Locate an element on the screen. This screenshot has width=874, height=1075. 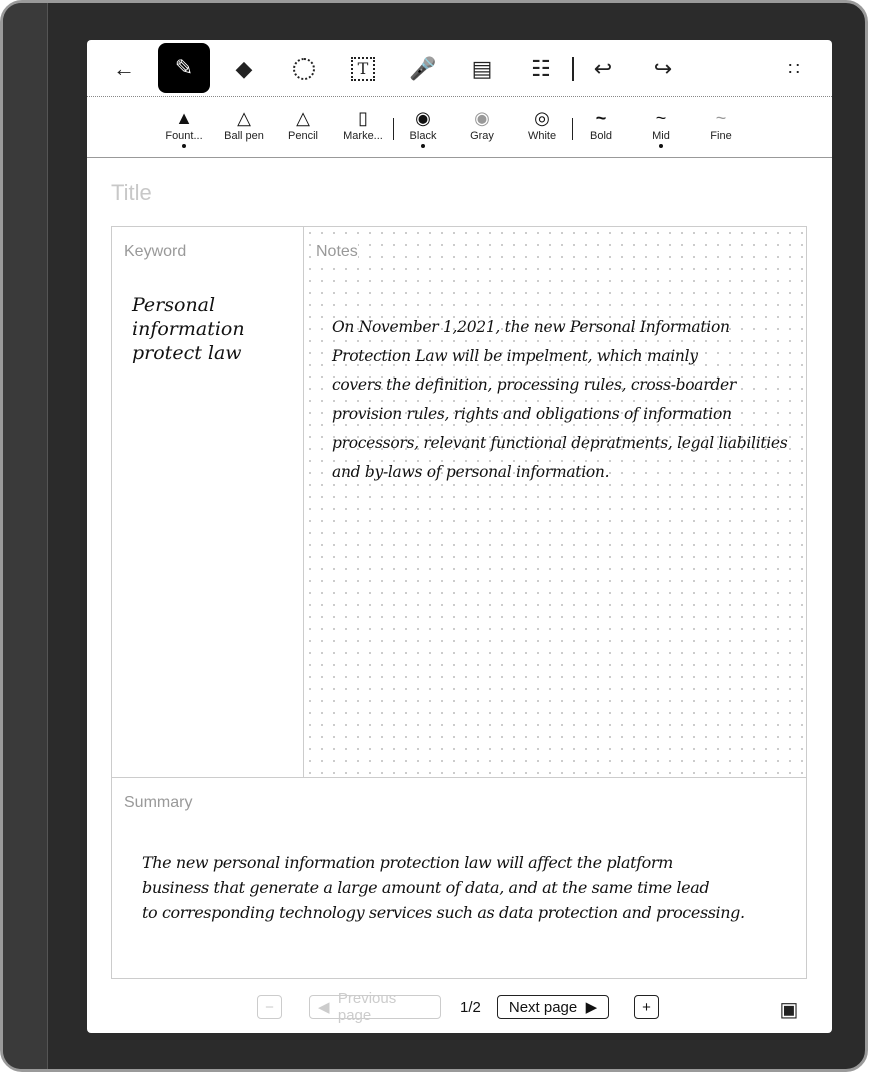
delete-page-button: − is located at coordinates (269, 1007).